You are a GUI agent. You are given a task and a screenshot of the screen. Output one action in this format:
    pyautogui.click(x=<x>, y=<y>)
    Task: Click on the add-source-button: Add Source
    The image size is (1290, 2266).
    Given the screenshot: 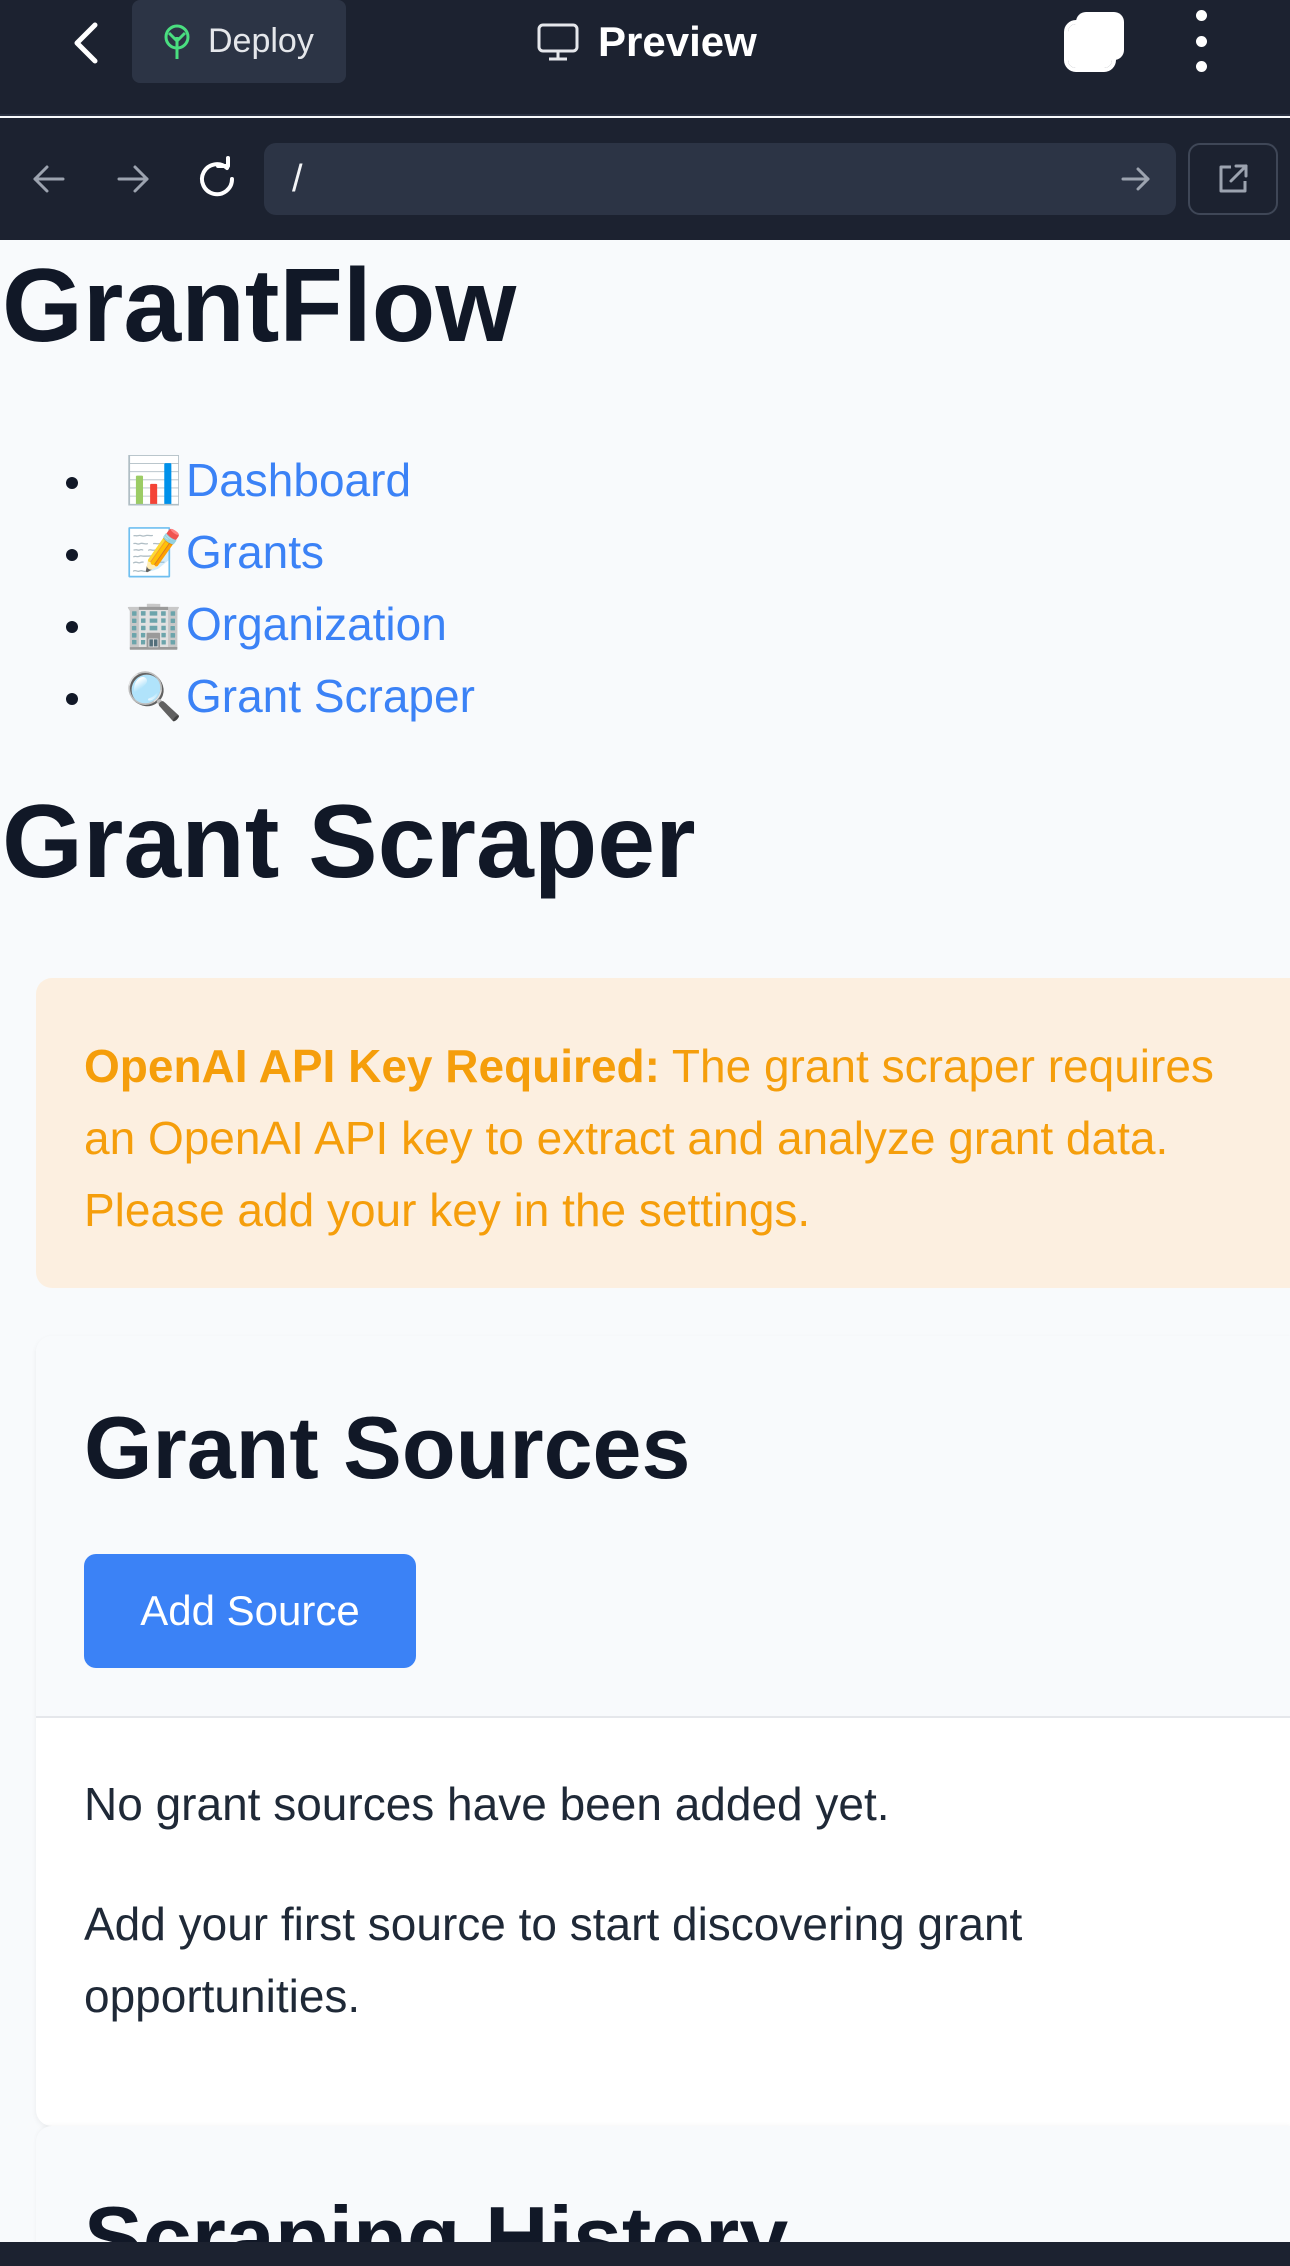 What is the action you would take?
    pyautogui.click(x=250, y=1611)
    